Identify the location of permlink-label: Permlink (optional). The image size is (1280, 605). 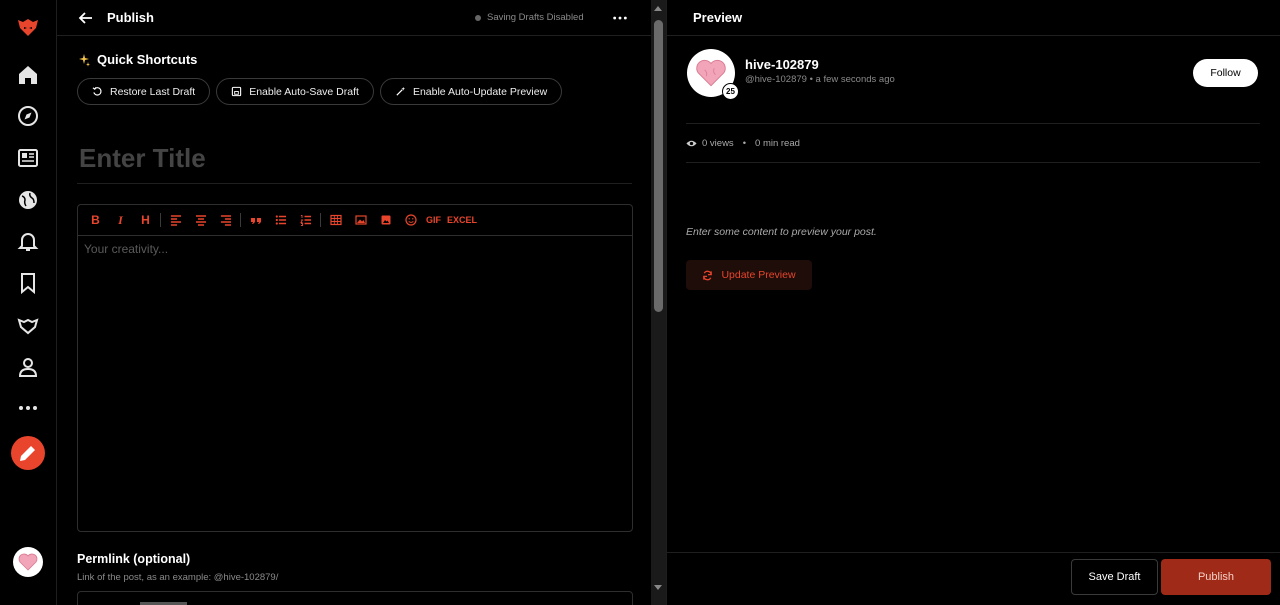
(134, 559).